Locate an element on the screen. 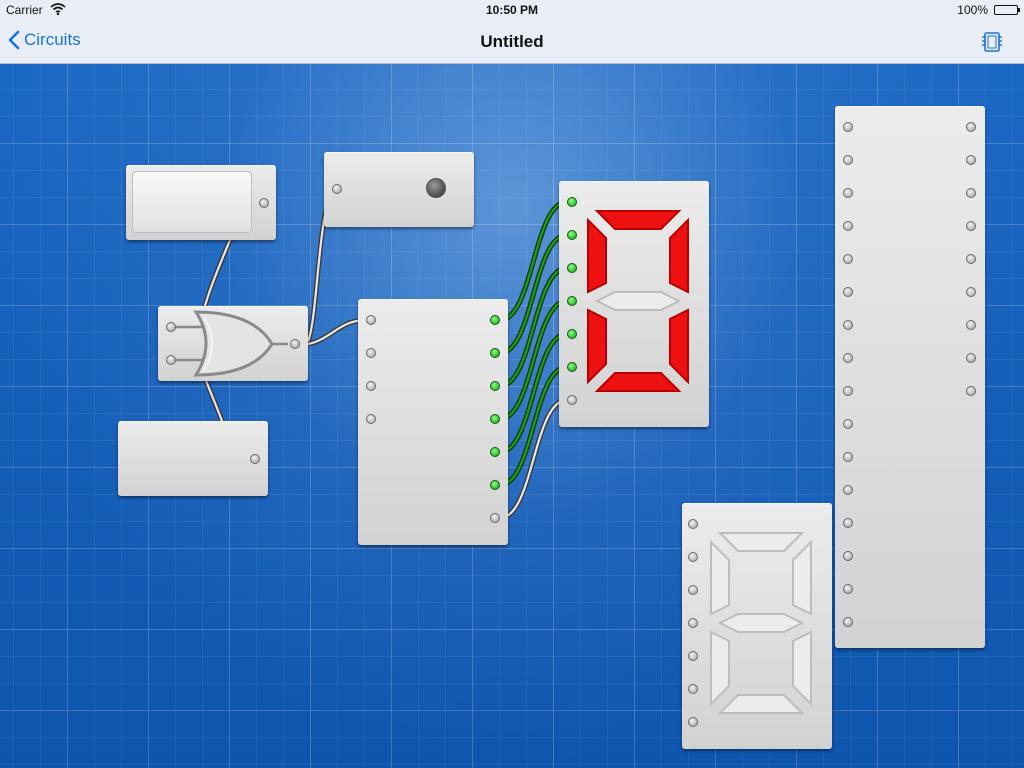 The width and height of the screenshot is (1024, 768). or-gate is located at coordinates (233, 343).